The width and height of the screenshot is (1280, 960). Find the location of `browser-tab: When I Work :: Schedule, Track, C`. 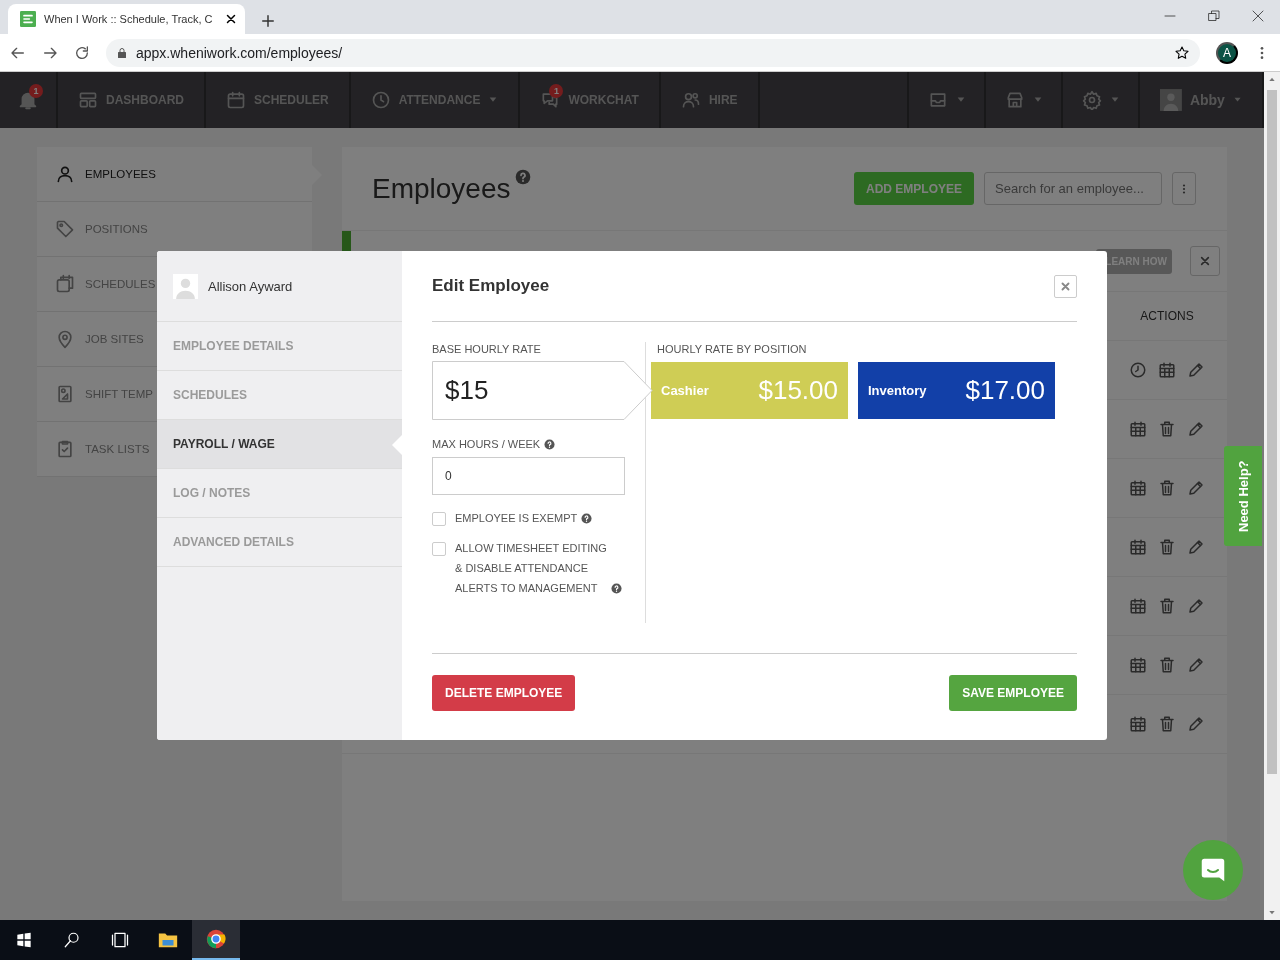

browser-tab: When I Work :: Schedule, Track, C is located at coordinates (126, 19).